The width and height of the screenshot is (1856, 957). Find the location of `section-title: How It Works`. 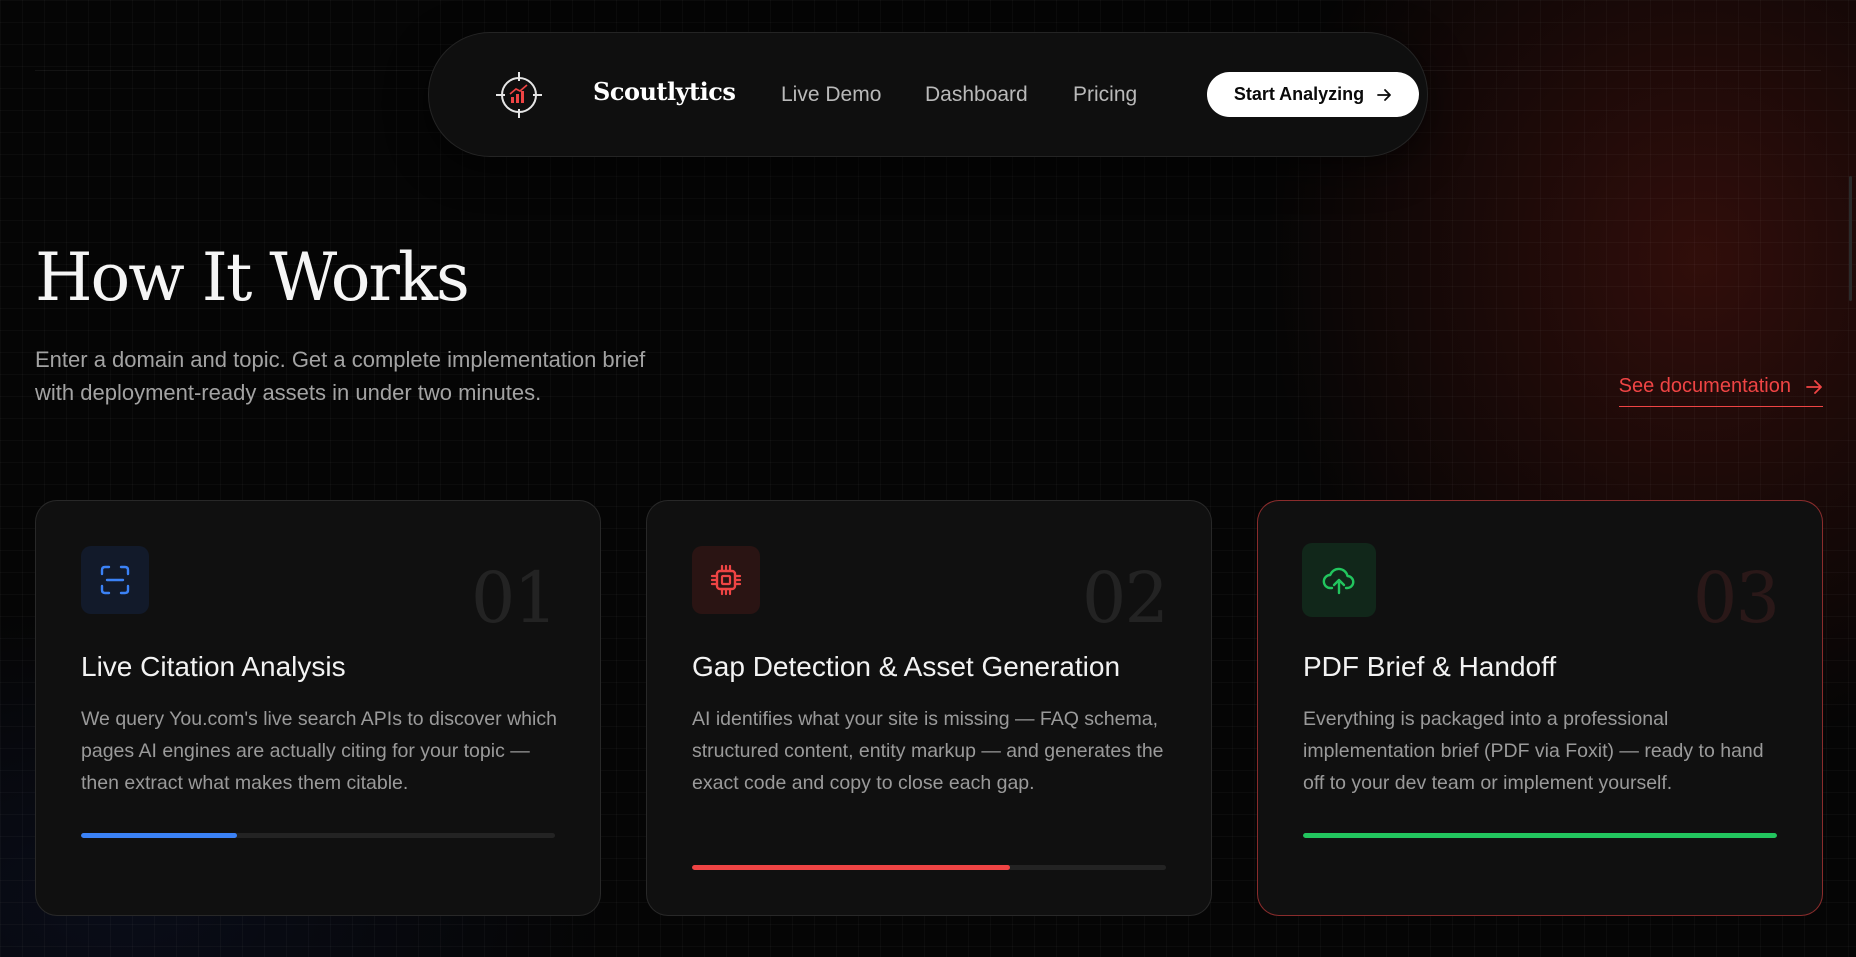

section-title: How It Works is located at coordinates (252, 277).